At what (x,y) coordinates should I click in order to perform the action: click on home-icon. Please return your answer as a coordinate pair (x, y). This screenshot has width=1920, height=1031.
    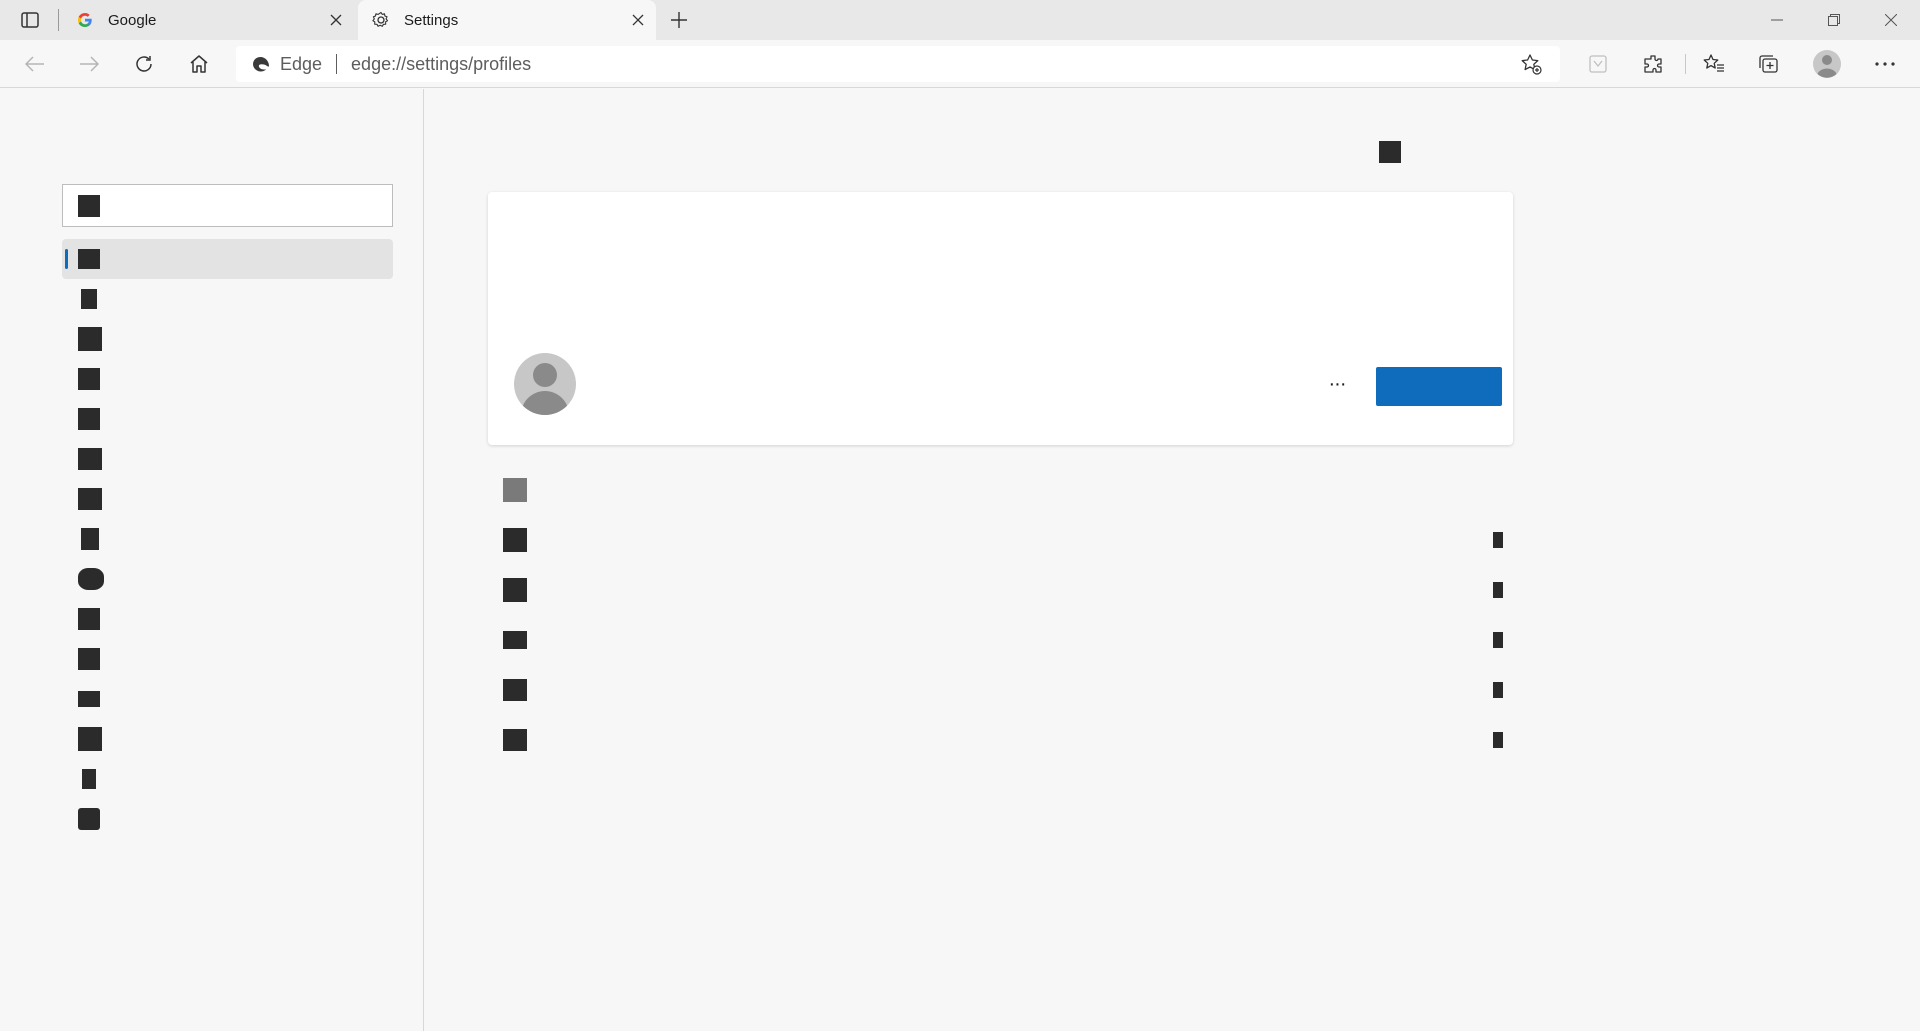
    Looking at the image, I should click on (199, 64).